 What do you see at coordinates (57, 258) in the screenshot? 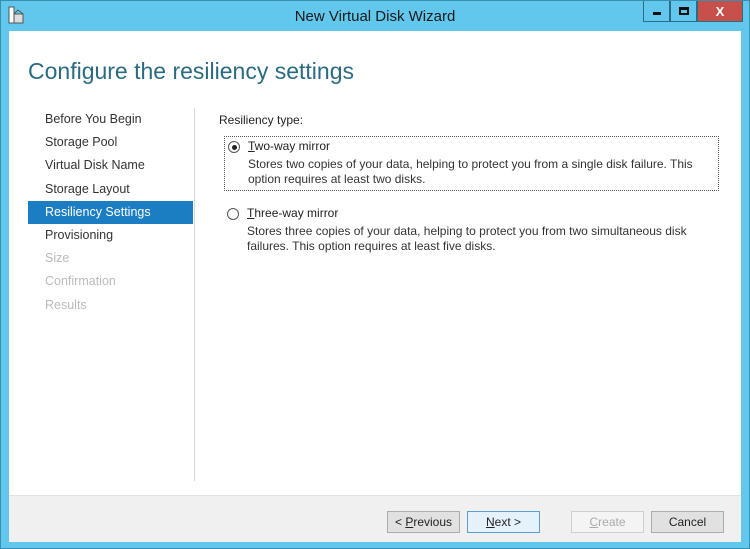
I see `nav-step-size: Size` at bounding box center [57, 258].